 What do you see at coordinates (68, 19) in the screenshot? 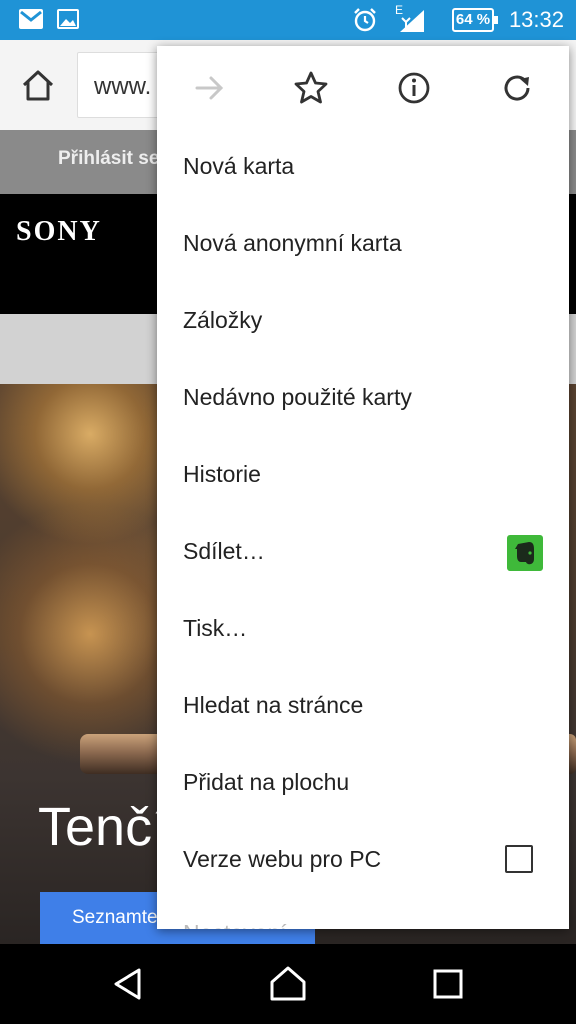
I see `gallery-icon` at bounding box center [68, 19].